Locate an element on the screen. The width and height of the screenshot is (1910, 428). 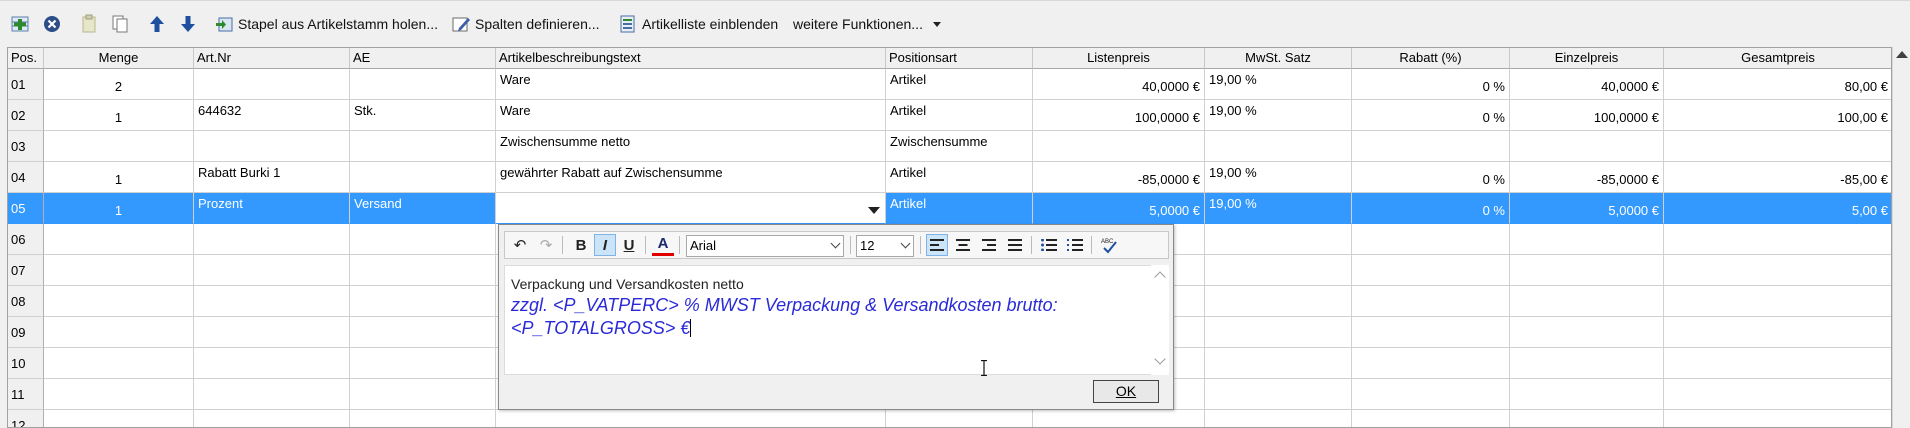
paste-icon is located at coordinates (90, 24).